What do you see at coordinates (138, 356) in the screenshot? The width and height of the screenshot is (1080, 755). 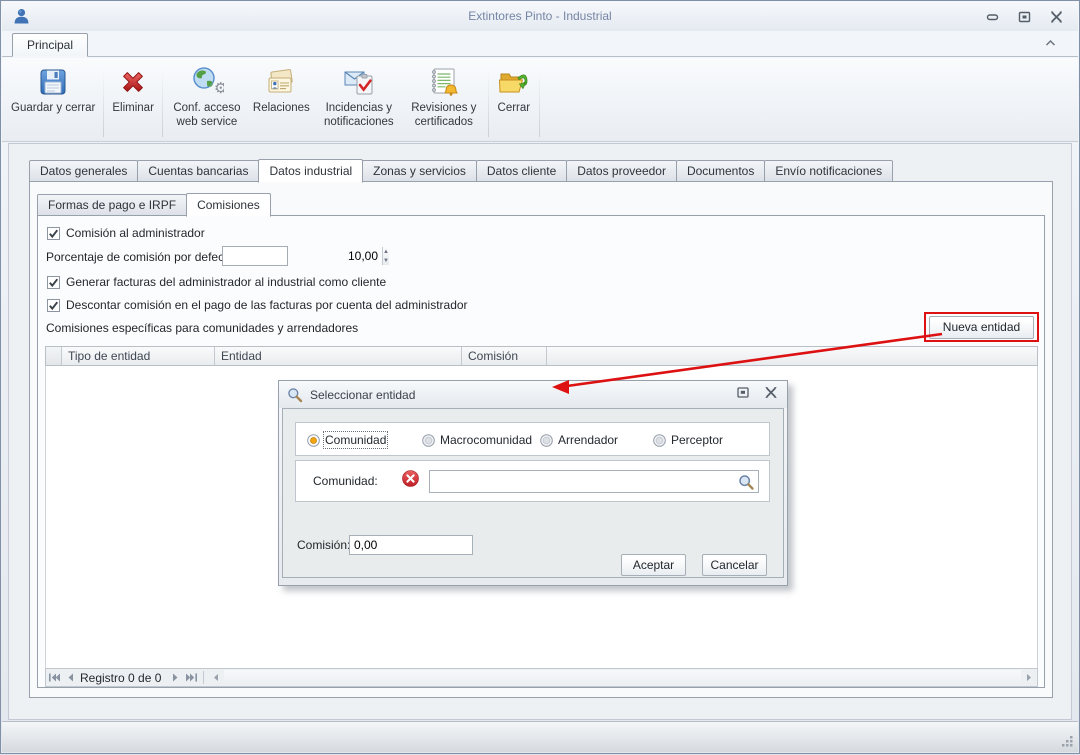 I see `grid-col-tipo-entidad: Tipo de entidad` at bounding box center [138, 356].